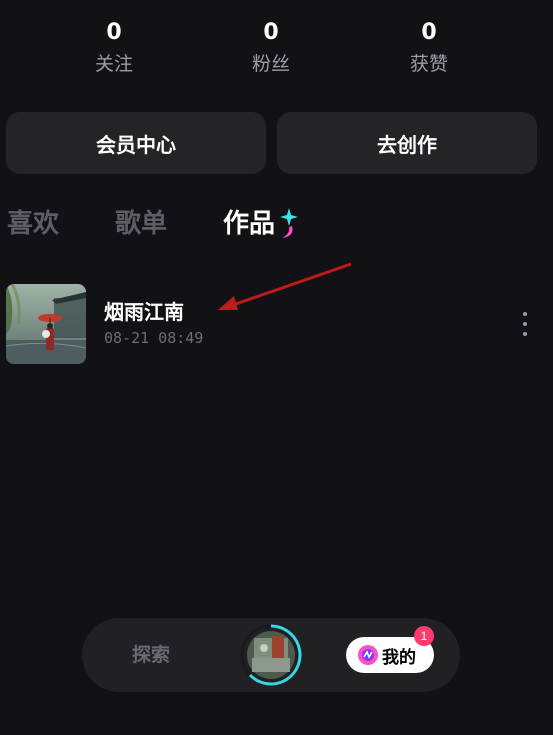 The height and width of the screenshot is (735, 553). Describe the element at coordinates (271, 32) in the screenshot. I see `stat-followers-count: 0` at that location.